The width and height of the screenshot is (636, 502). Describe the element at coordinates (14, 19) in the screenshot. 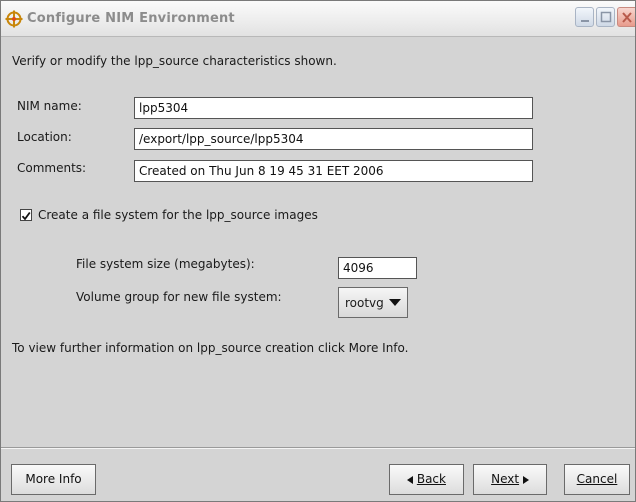

I see `nim-icon` at that location.